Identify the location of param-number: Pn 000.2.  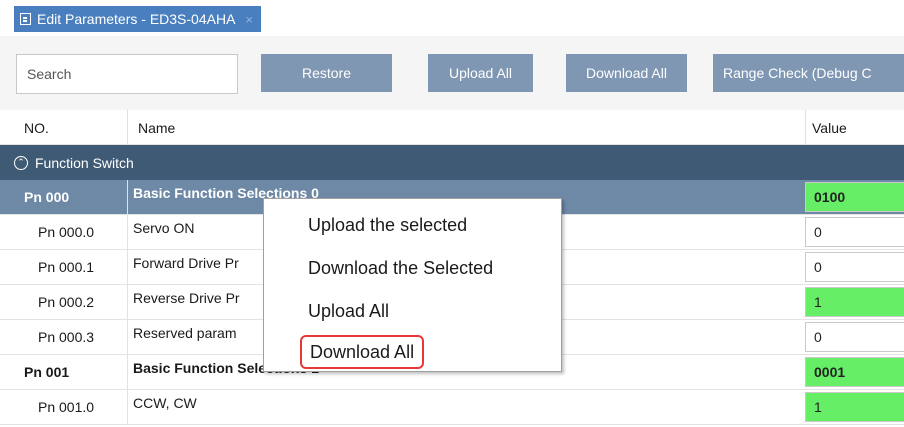
(66, 302).